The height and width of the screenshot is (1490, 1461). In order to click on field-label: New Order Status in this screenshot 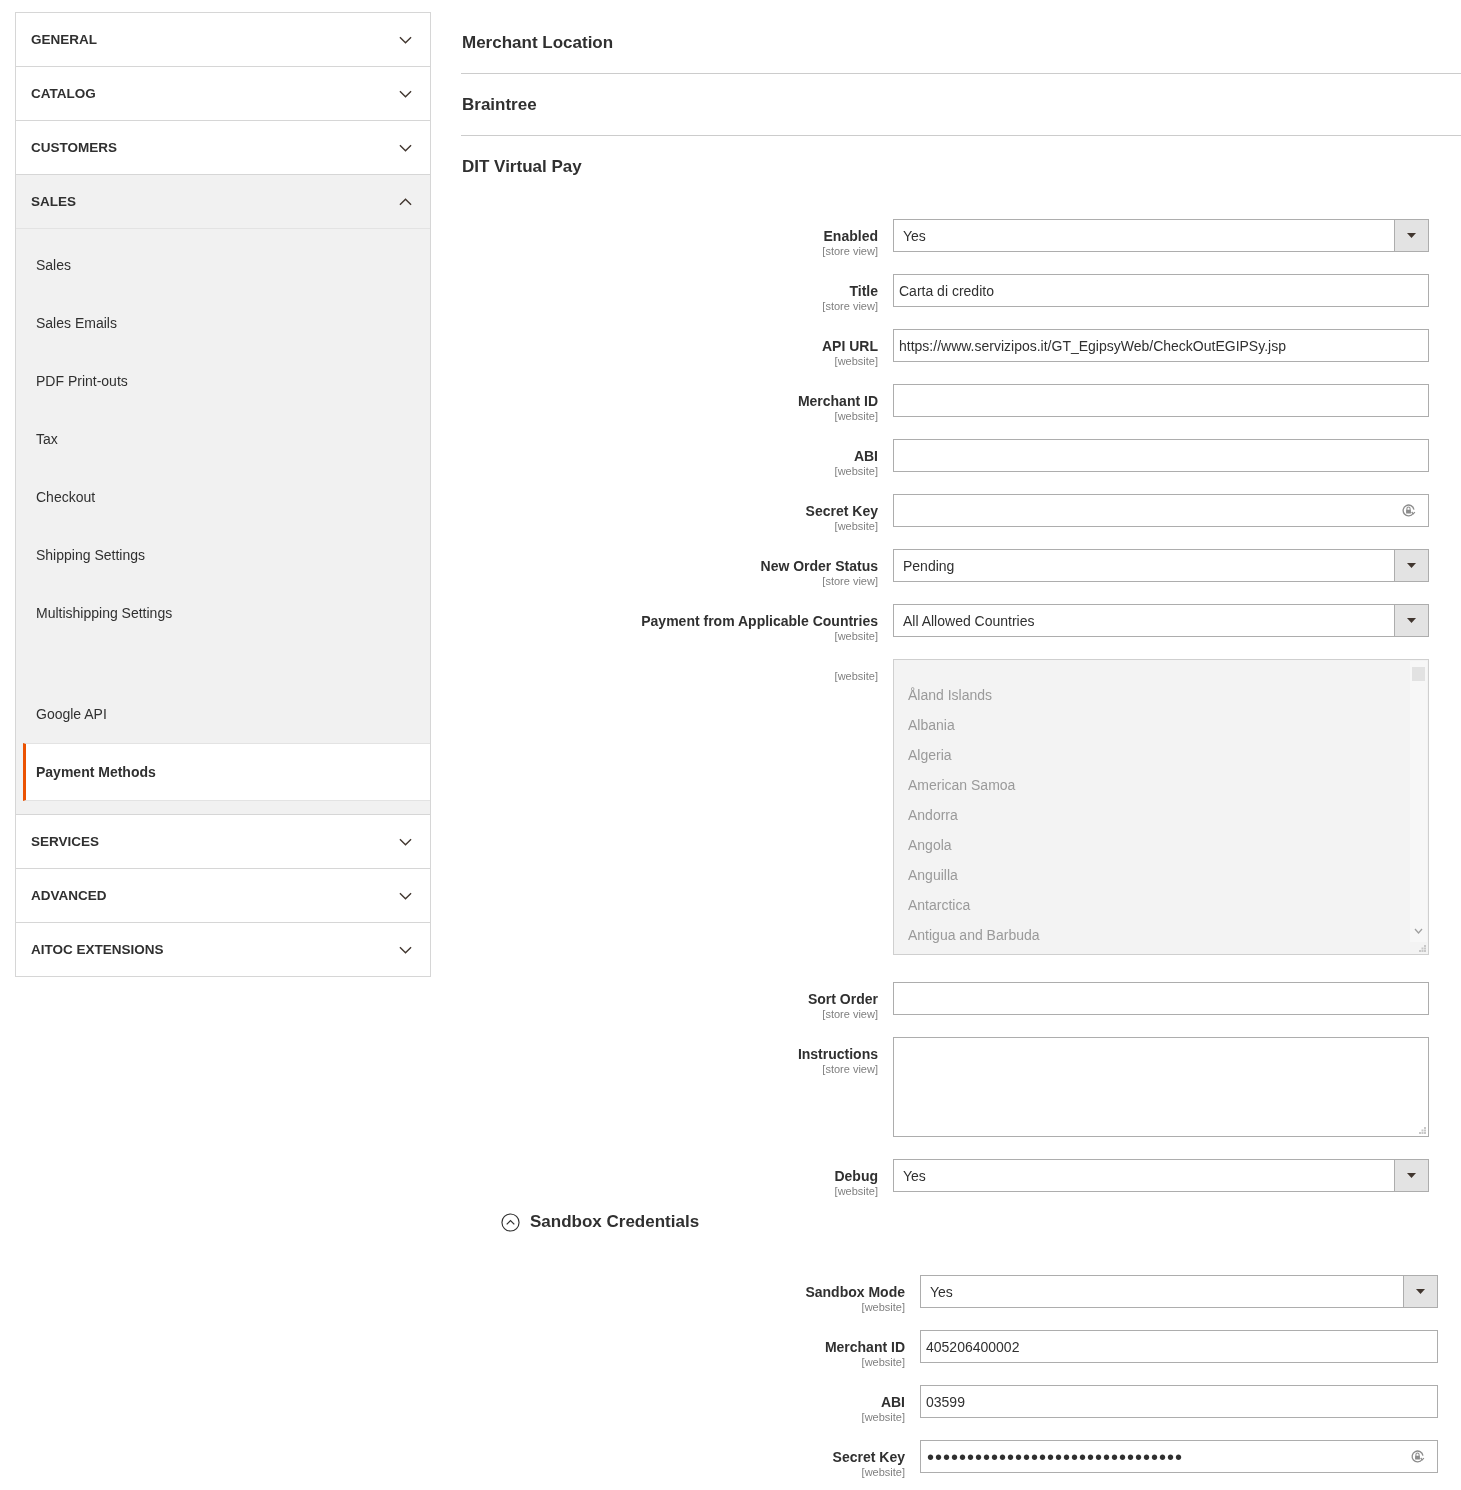, I will do `click(819, 566)`.